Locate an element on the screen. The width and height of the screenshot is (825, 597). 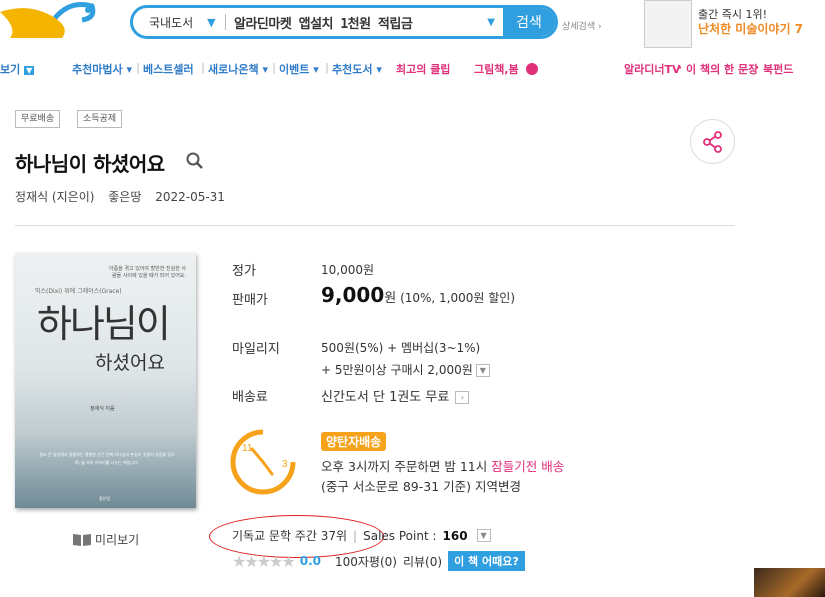
shipping-info: 신간도서 단 1권도 무료 › is located at coordinates (395, 395).